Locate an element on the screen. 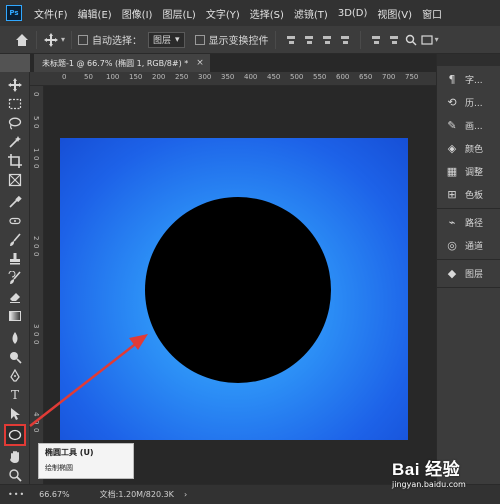  panel-paths: ⌁ 路径 is located at coordinates (468, 222).